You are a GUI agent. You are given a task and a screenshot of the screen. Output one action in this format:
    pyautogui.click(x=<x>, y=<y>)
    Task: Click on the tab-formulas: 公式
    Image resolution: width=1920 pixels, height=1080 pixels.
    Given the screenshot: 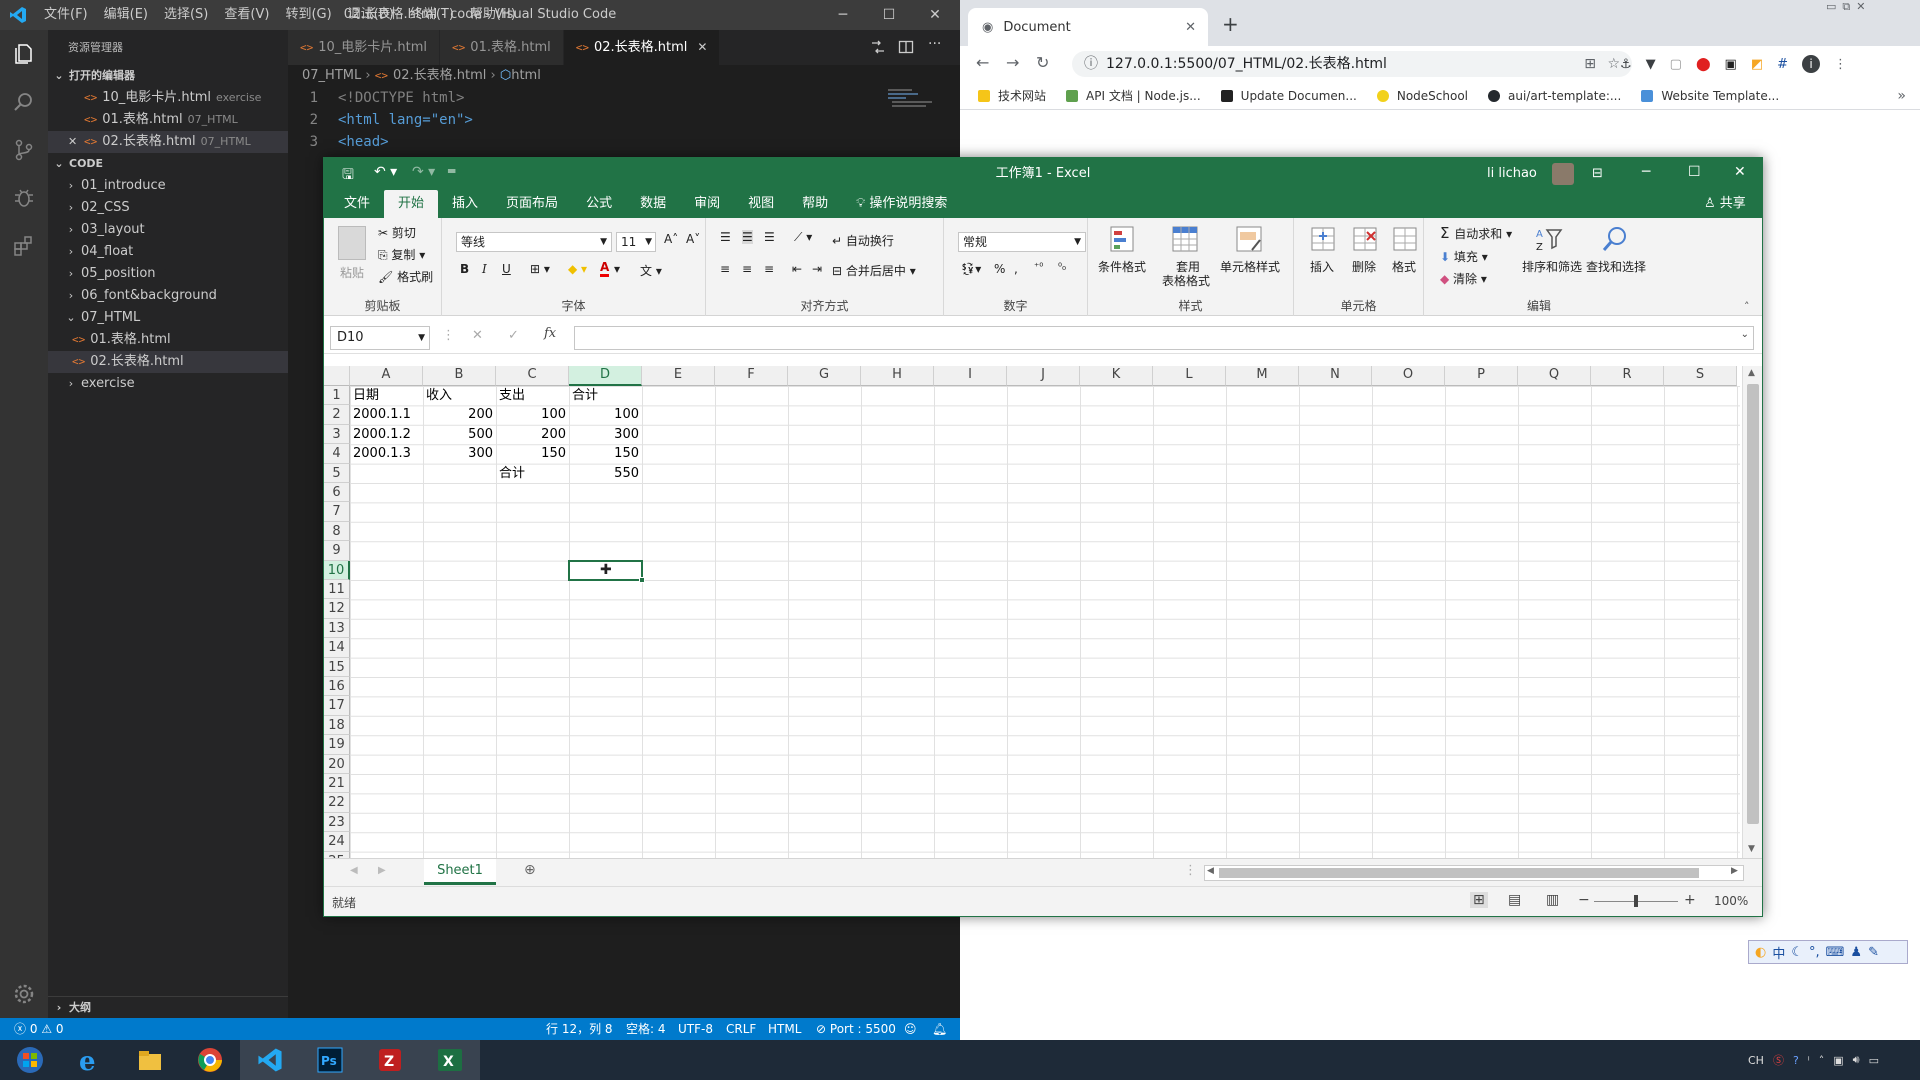 What is the action you would take?
    pyautogui.click(x=599, y=204)
    